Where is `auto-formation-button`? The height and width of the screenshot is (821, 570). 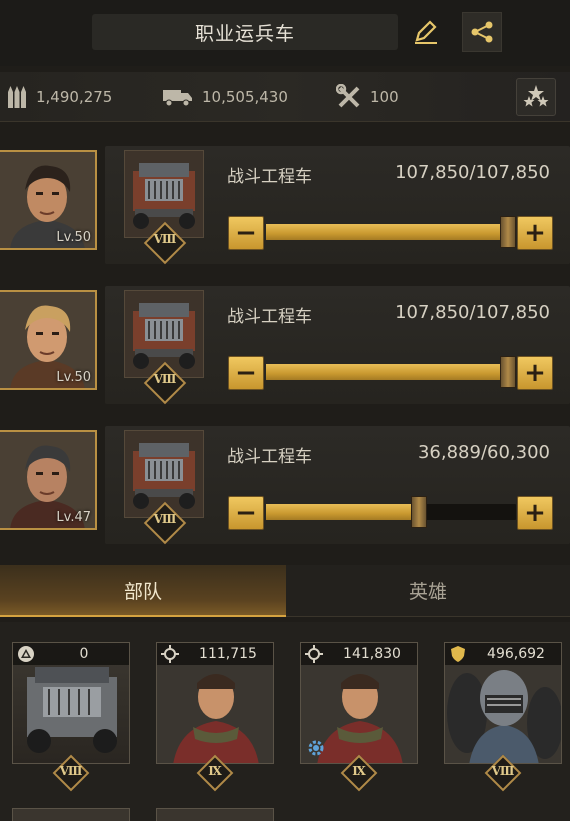 auto-formation-button is located at coordinates (536, 97).